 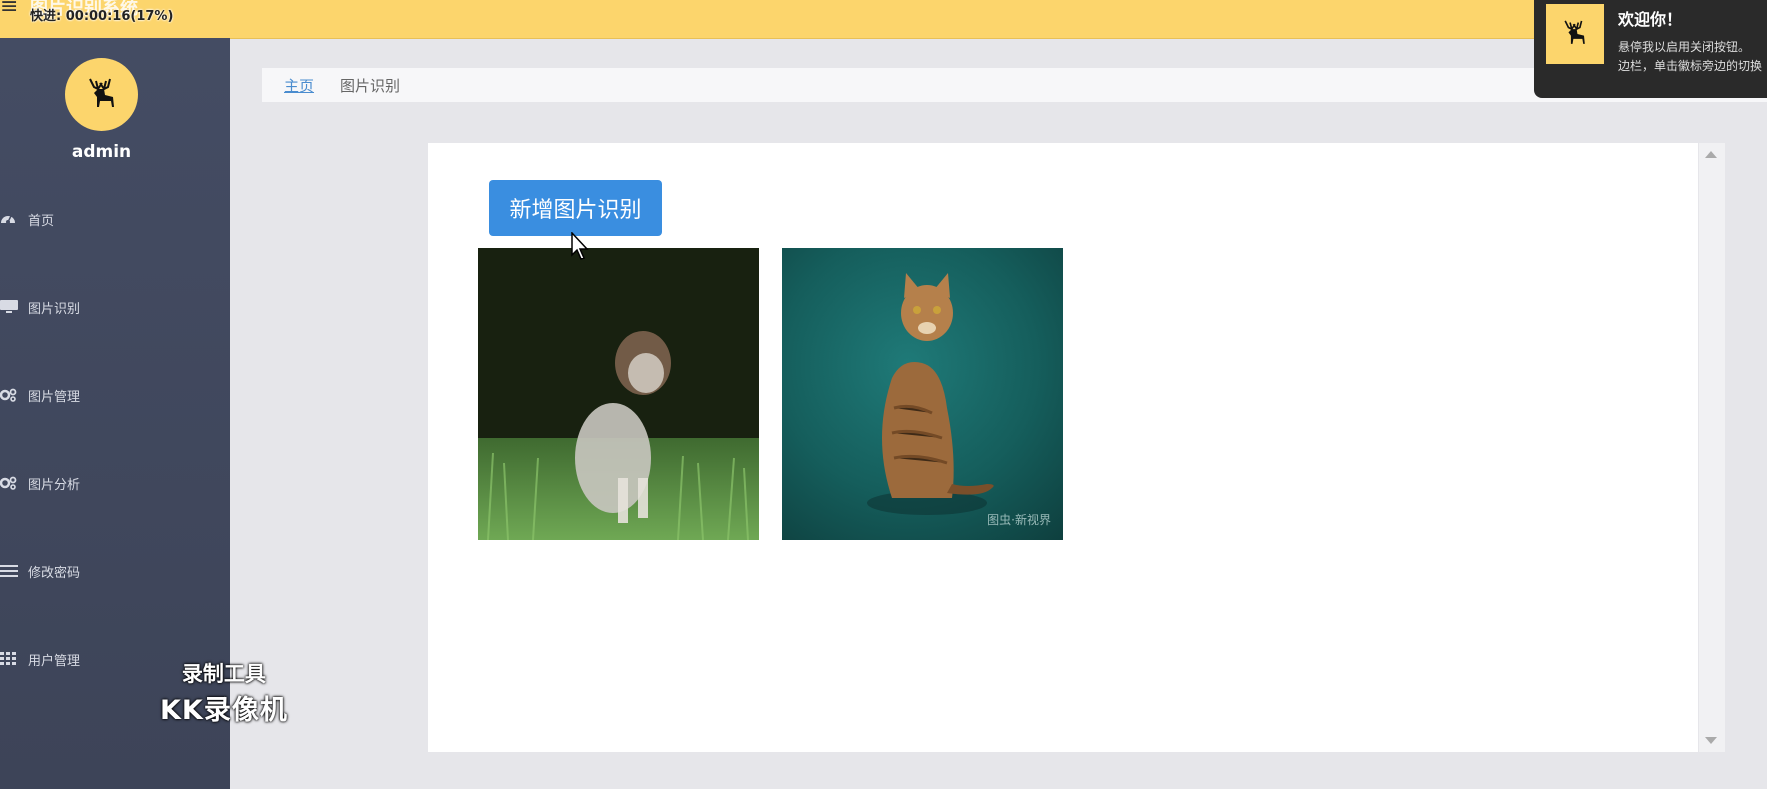 What do you see at coordinates (1650, 19) in the screenshot?
I see `toast-title: 欢迎你！` at bounding box center [1650, 19].